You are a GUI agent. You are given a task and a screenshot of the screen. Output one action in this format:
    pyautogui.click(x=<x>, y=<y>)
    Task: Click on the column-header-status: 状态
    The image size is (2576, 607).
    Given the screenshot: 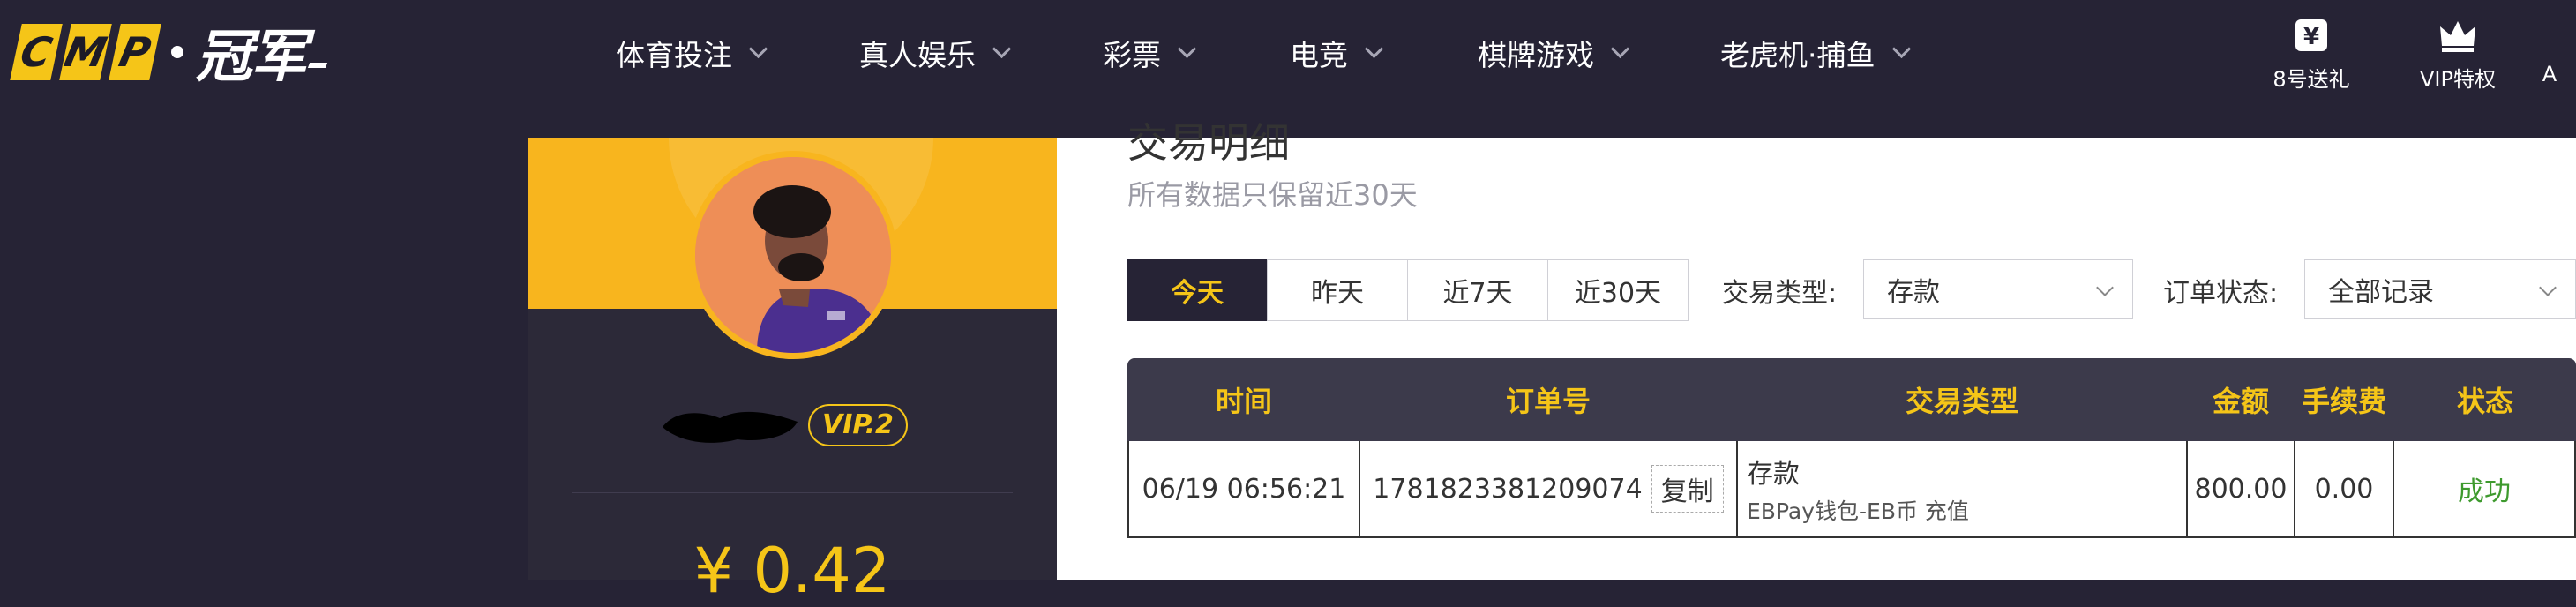 What is the action you would take?
    pyautogui.click(x=2484, y=401)
    